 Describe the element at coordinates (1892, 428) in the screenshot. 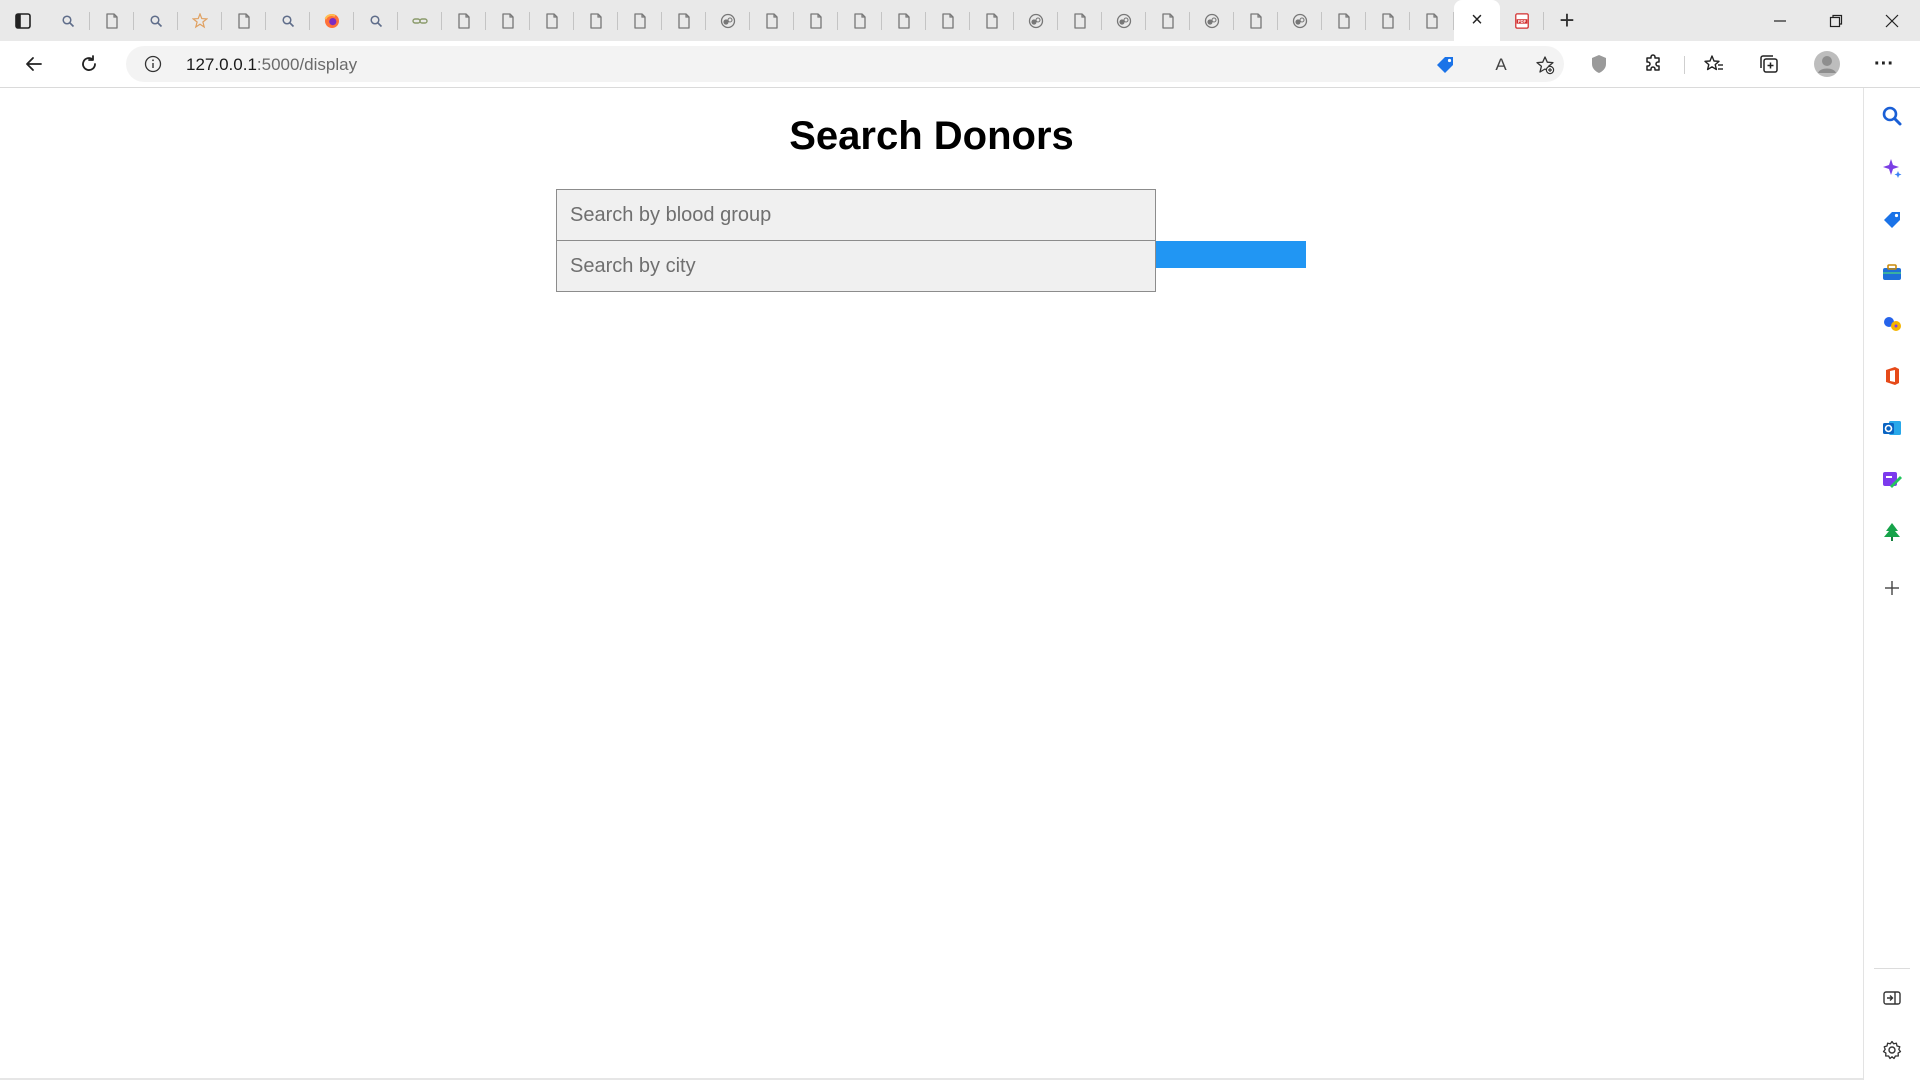

I see `outlook-icon` at that location.